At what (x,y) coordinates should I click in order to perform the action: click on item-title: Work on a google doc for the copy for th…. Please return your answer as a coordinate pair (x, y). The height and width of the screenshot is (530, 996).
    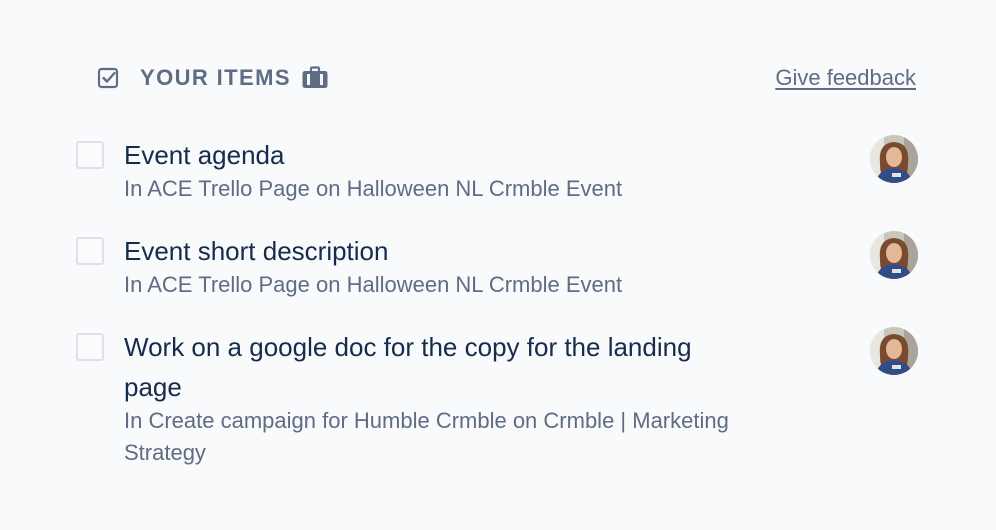
    Looking at the image, I should click on (434, 367).